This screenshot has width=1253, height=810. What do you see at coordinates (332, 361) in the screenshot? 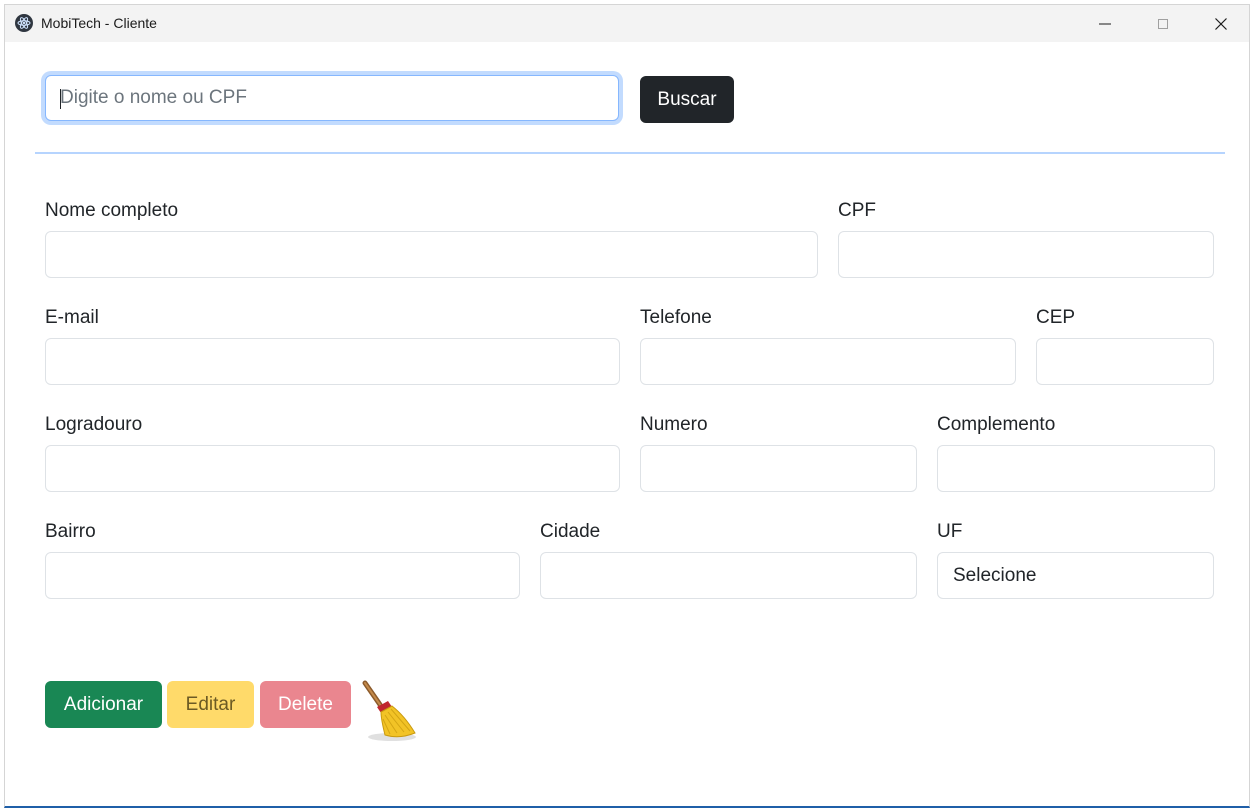
I see `email-input` at bounding box center [332, 361].